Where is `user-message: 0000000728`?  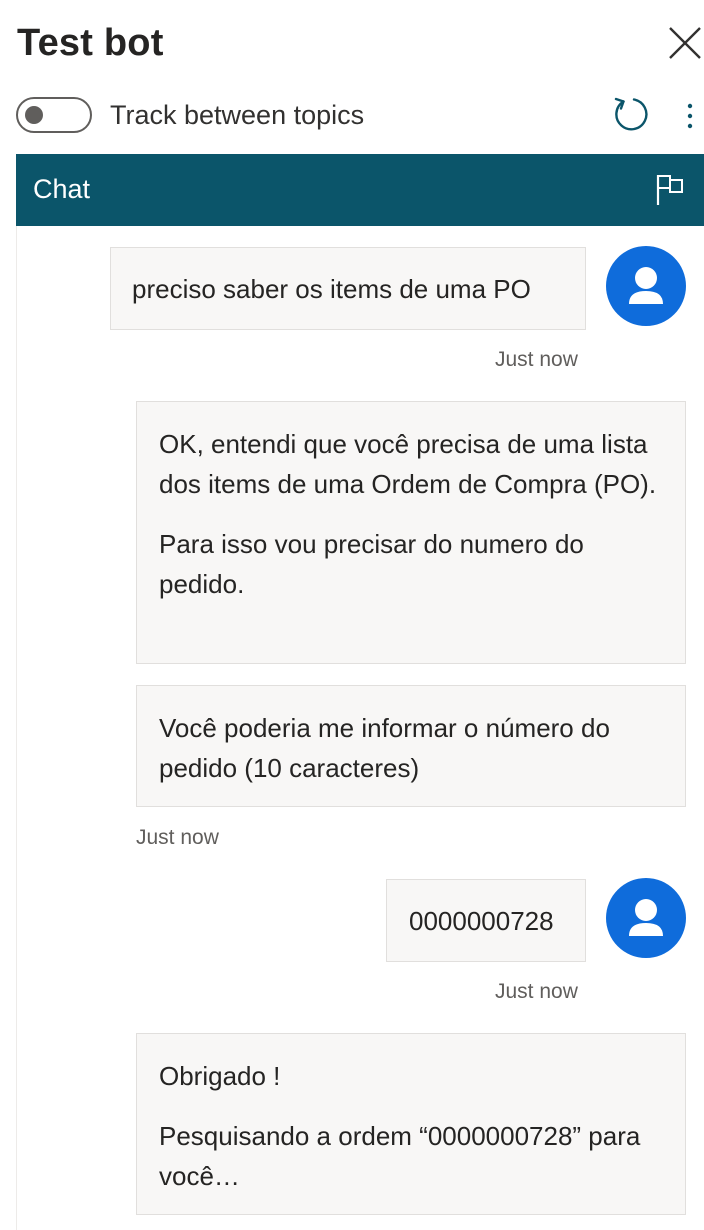
user-message: 0000000728 is located at coordinates (486, 920).